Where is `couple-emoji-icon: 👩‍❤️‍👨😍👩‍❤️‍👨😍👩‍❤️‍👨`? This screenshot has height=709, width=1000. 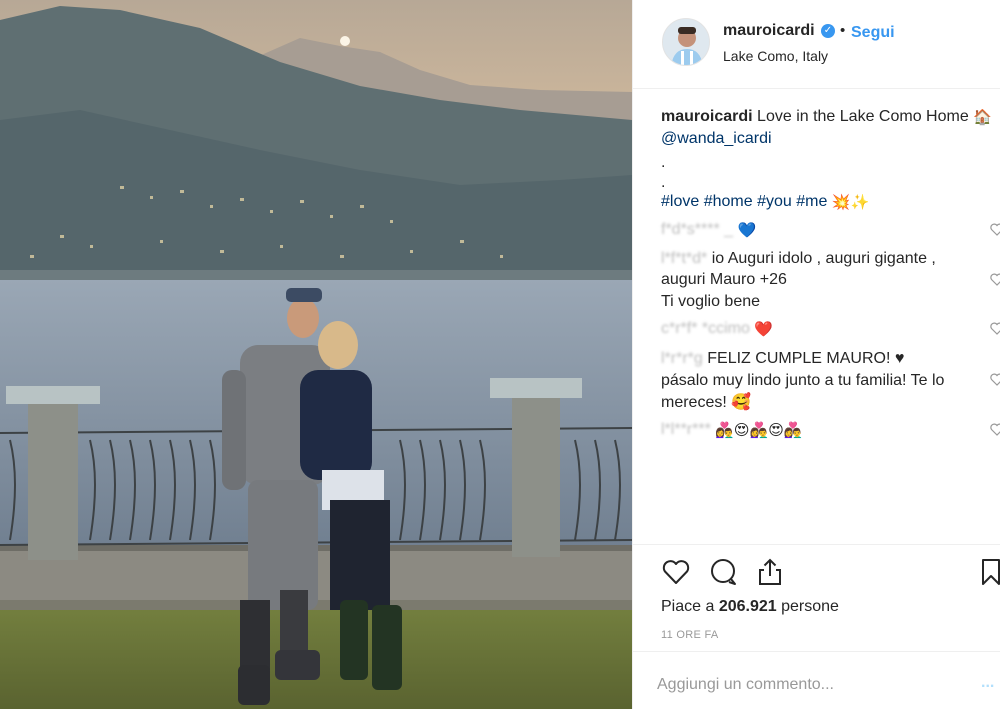 couple-emoji-icon: 👩‍❤️‍👨😍👩‍❤️‍👨😍👩‍❤️‍👨 is located at coordinates (759, 430).